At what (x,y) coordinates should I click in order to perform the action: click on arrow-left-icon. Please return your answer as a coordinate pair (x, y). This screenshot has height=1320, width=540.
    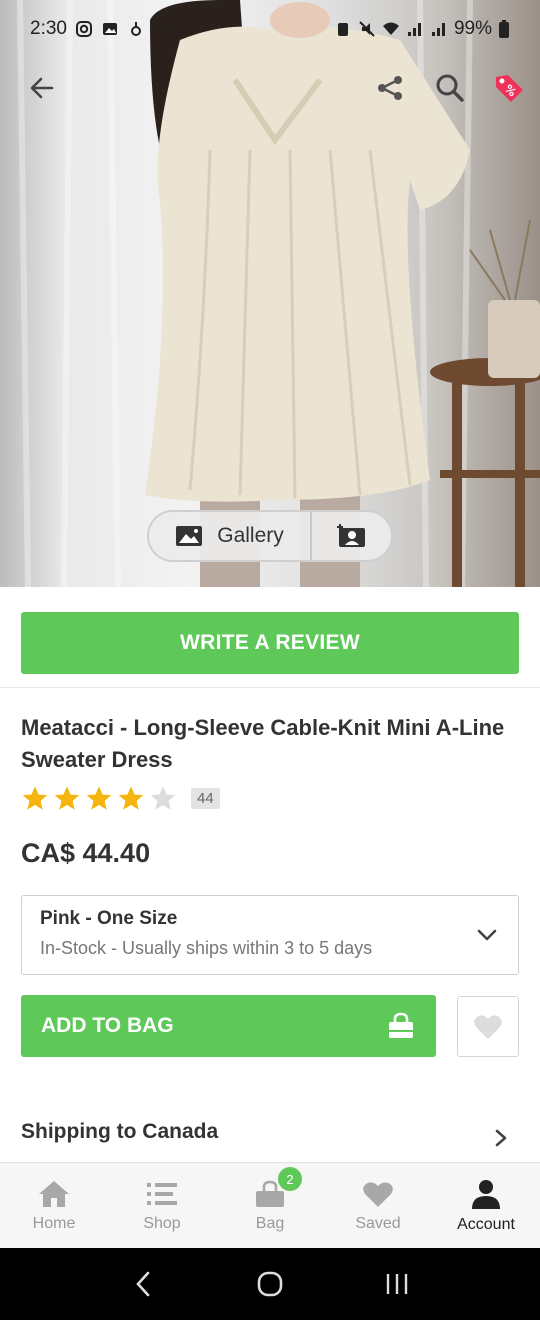
    Looking at the image, I should click on (42, 88).